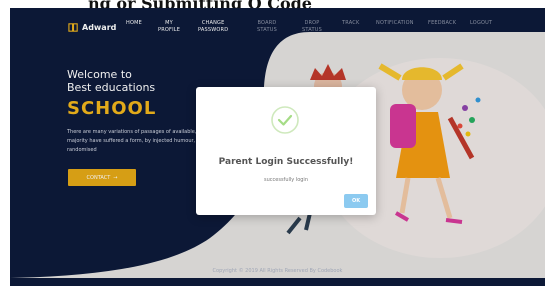 The height and width of the screenshot is (296, 554). Describe the element at coordinates (285, 120) in the screenshot. I see `success-check-icon` at that location.